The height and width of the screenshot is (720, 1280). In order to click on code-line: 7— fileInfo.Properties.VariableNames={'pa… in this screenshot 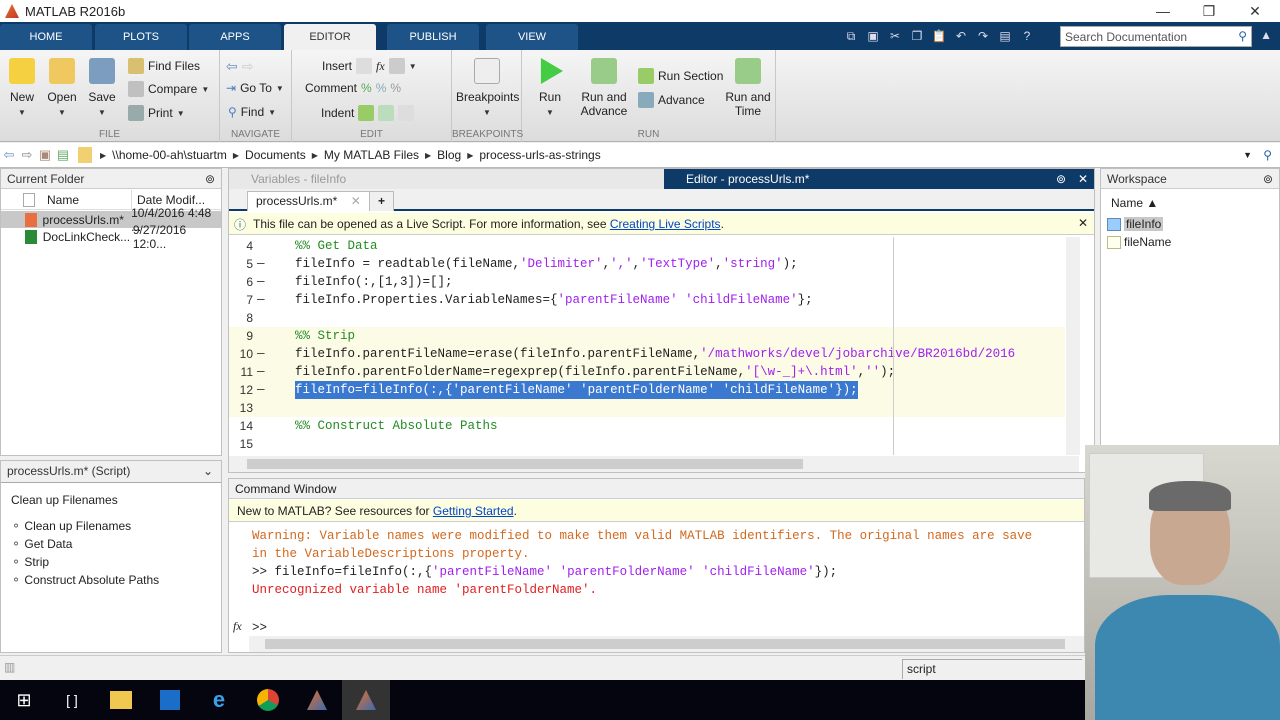, I will do `click(647, 300)`.